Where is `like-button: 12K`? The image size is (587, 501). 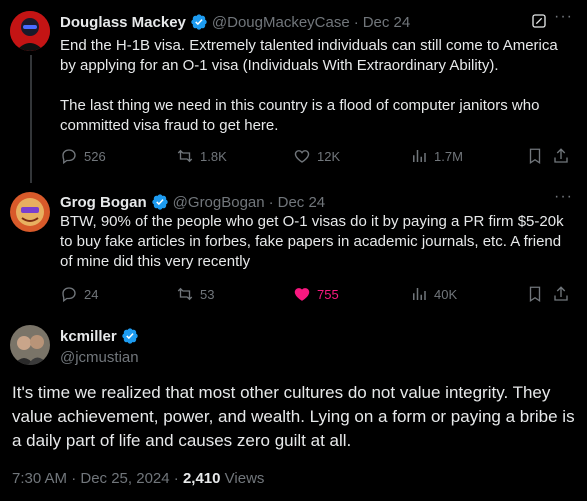
like-button: 12K is located at coordinates (316, 156).